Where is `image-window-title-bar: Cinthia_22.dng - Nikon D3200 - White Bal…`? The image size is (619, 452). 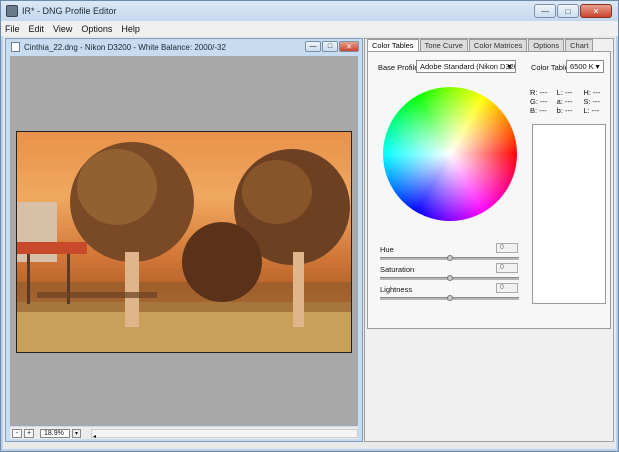 image-window-title-bar: Cinthia_22.dng - Nikon D3200 - White Bal… is located at coordinates (184, 47).